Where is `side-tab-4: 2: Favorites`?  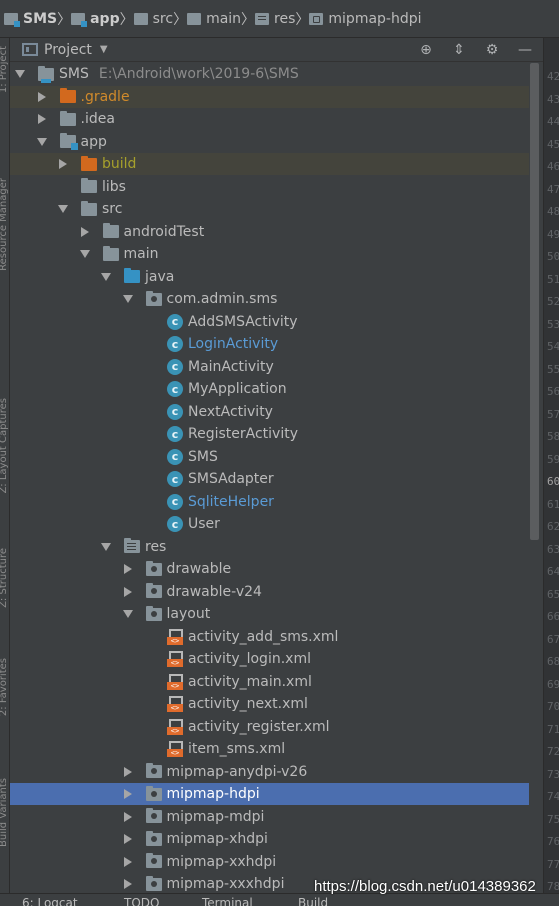 side-tab-4: 2: Favorites is located at coordinates (4, 687).